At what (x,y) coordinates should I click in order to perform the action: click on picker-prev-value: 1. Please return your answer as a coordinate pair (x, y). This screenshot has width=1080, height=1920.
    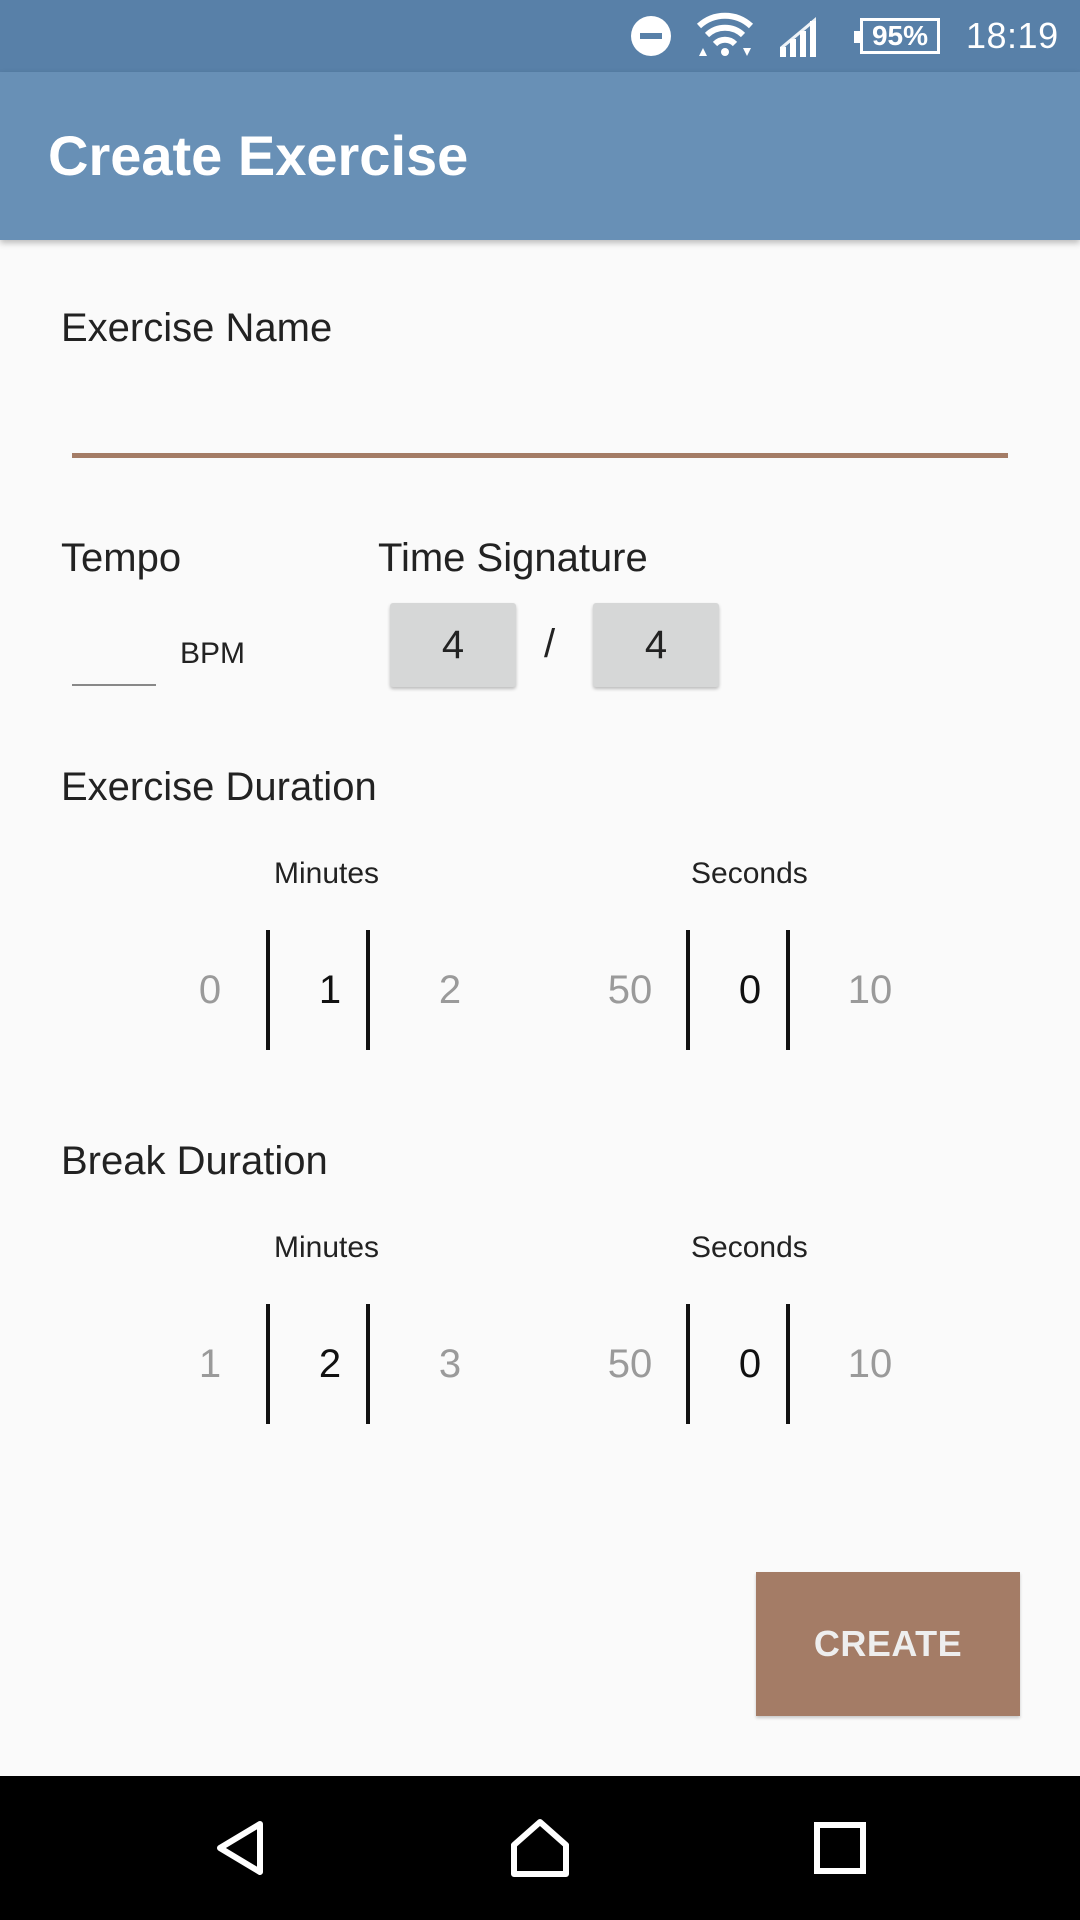
    Looking at the image, I should click on (210, 1364).